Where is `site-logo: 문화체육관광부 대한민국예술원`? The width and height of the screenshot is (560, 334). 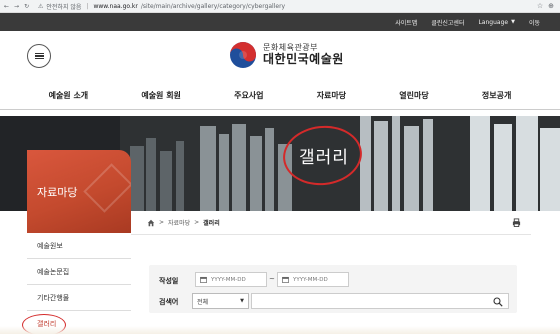
site-logo: 문화체육관광부 대한민국예술원 is located at coordinates (286, 55).